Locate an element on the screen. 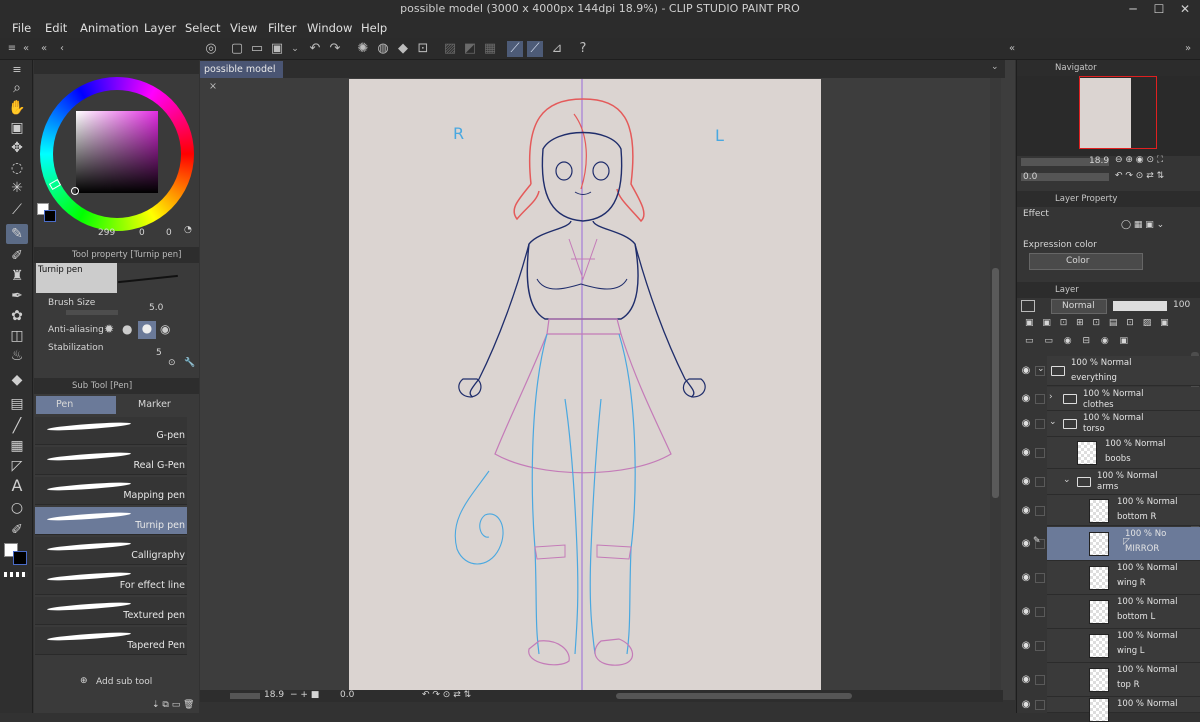 This screenshot has height=722, width=1200. correct-line-tool-icon: ✐ is located at coordinates (17, 530).